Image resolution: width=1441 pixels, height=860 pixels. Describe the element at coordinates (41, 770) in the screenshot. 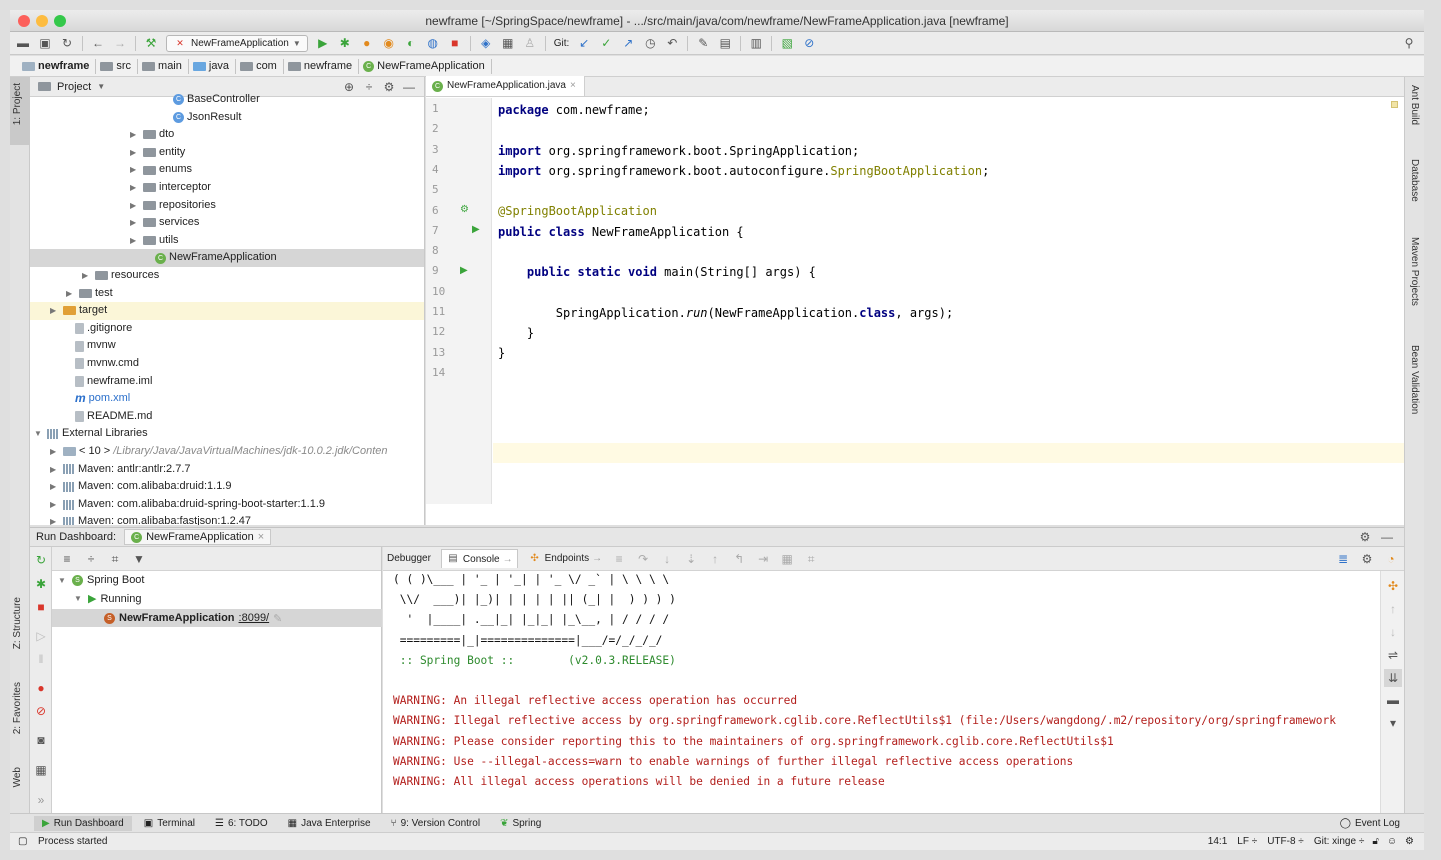

I see `restore-layout-icon: ▦` at that location.